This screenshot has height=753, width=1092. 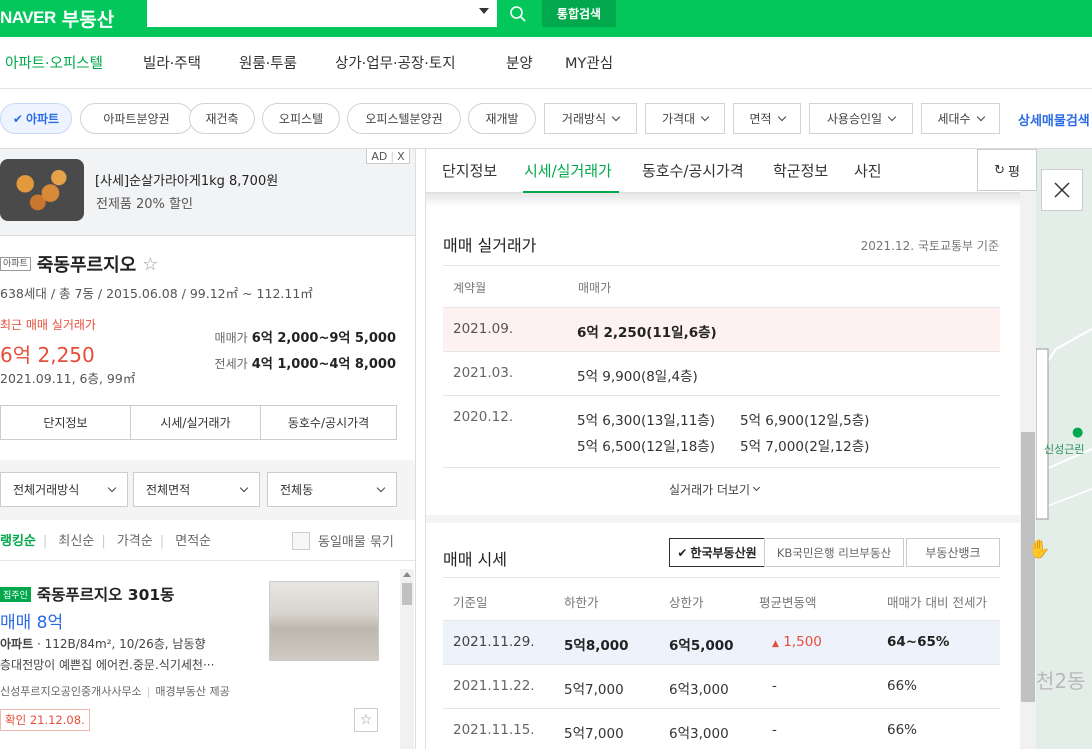 I want to click on chip-redevelop: 재개발, so click(x=502, y=118).